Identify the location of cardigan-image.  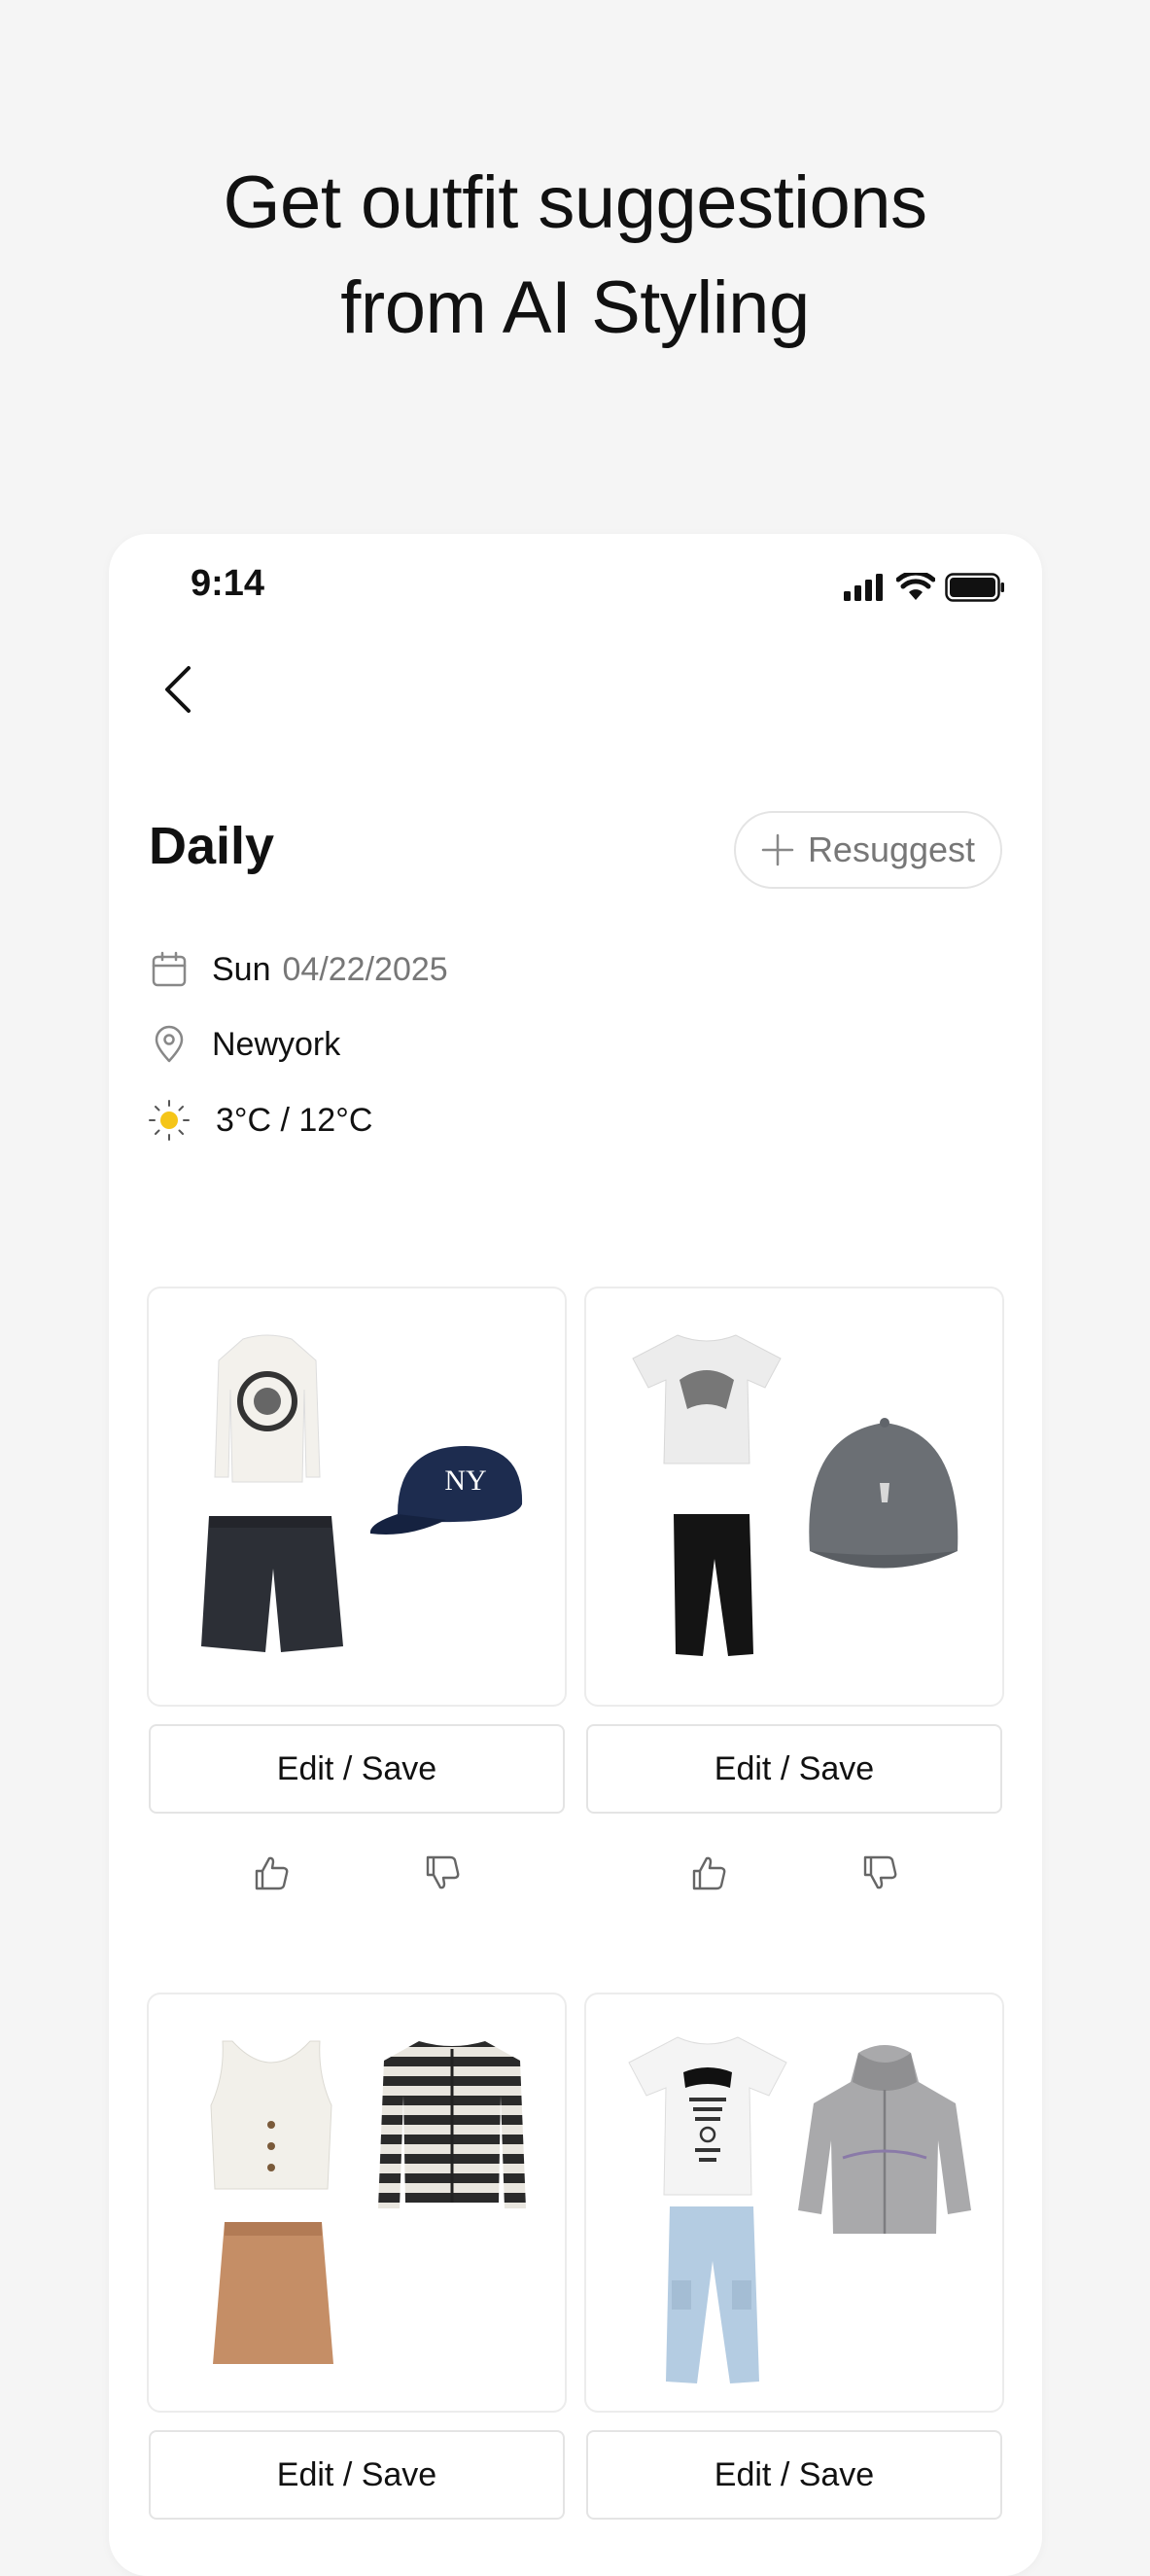
(452, 2124).